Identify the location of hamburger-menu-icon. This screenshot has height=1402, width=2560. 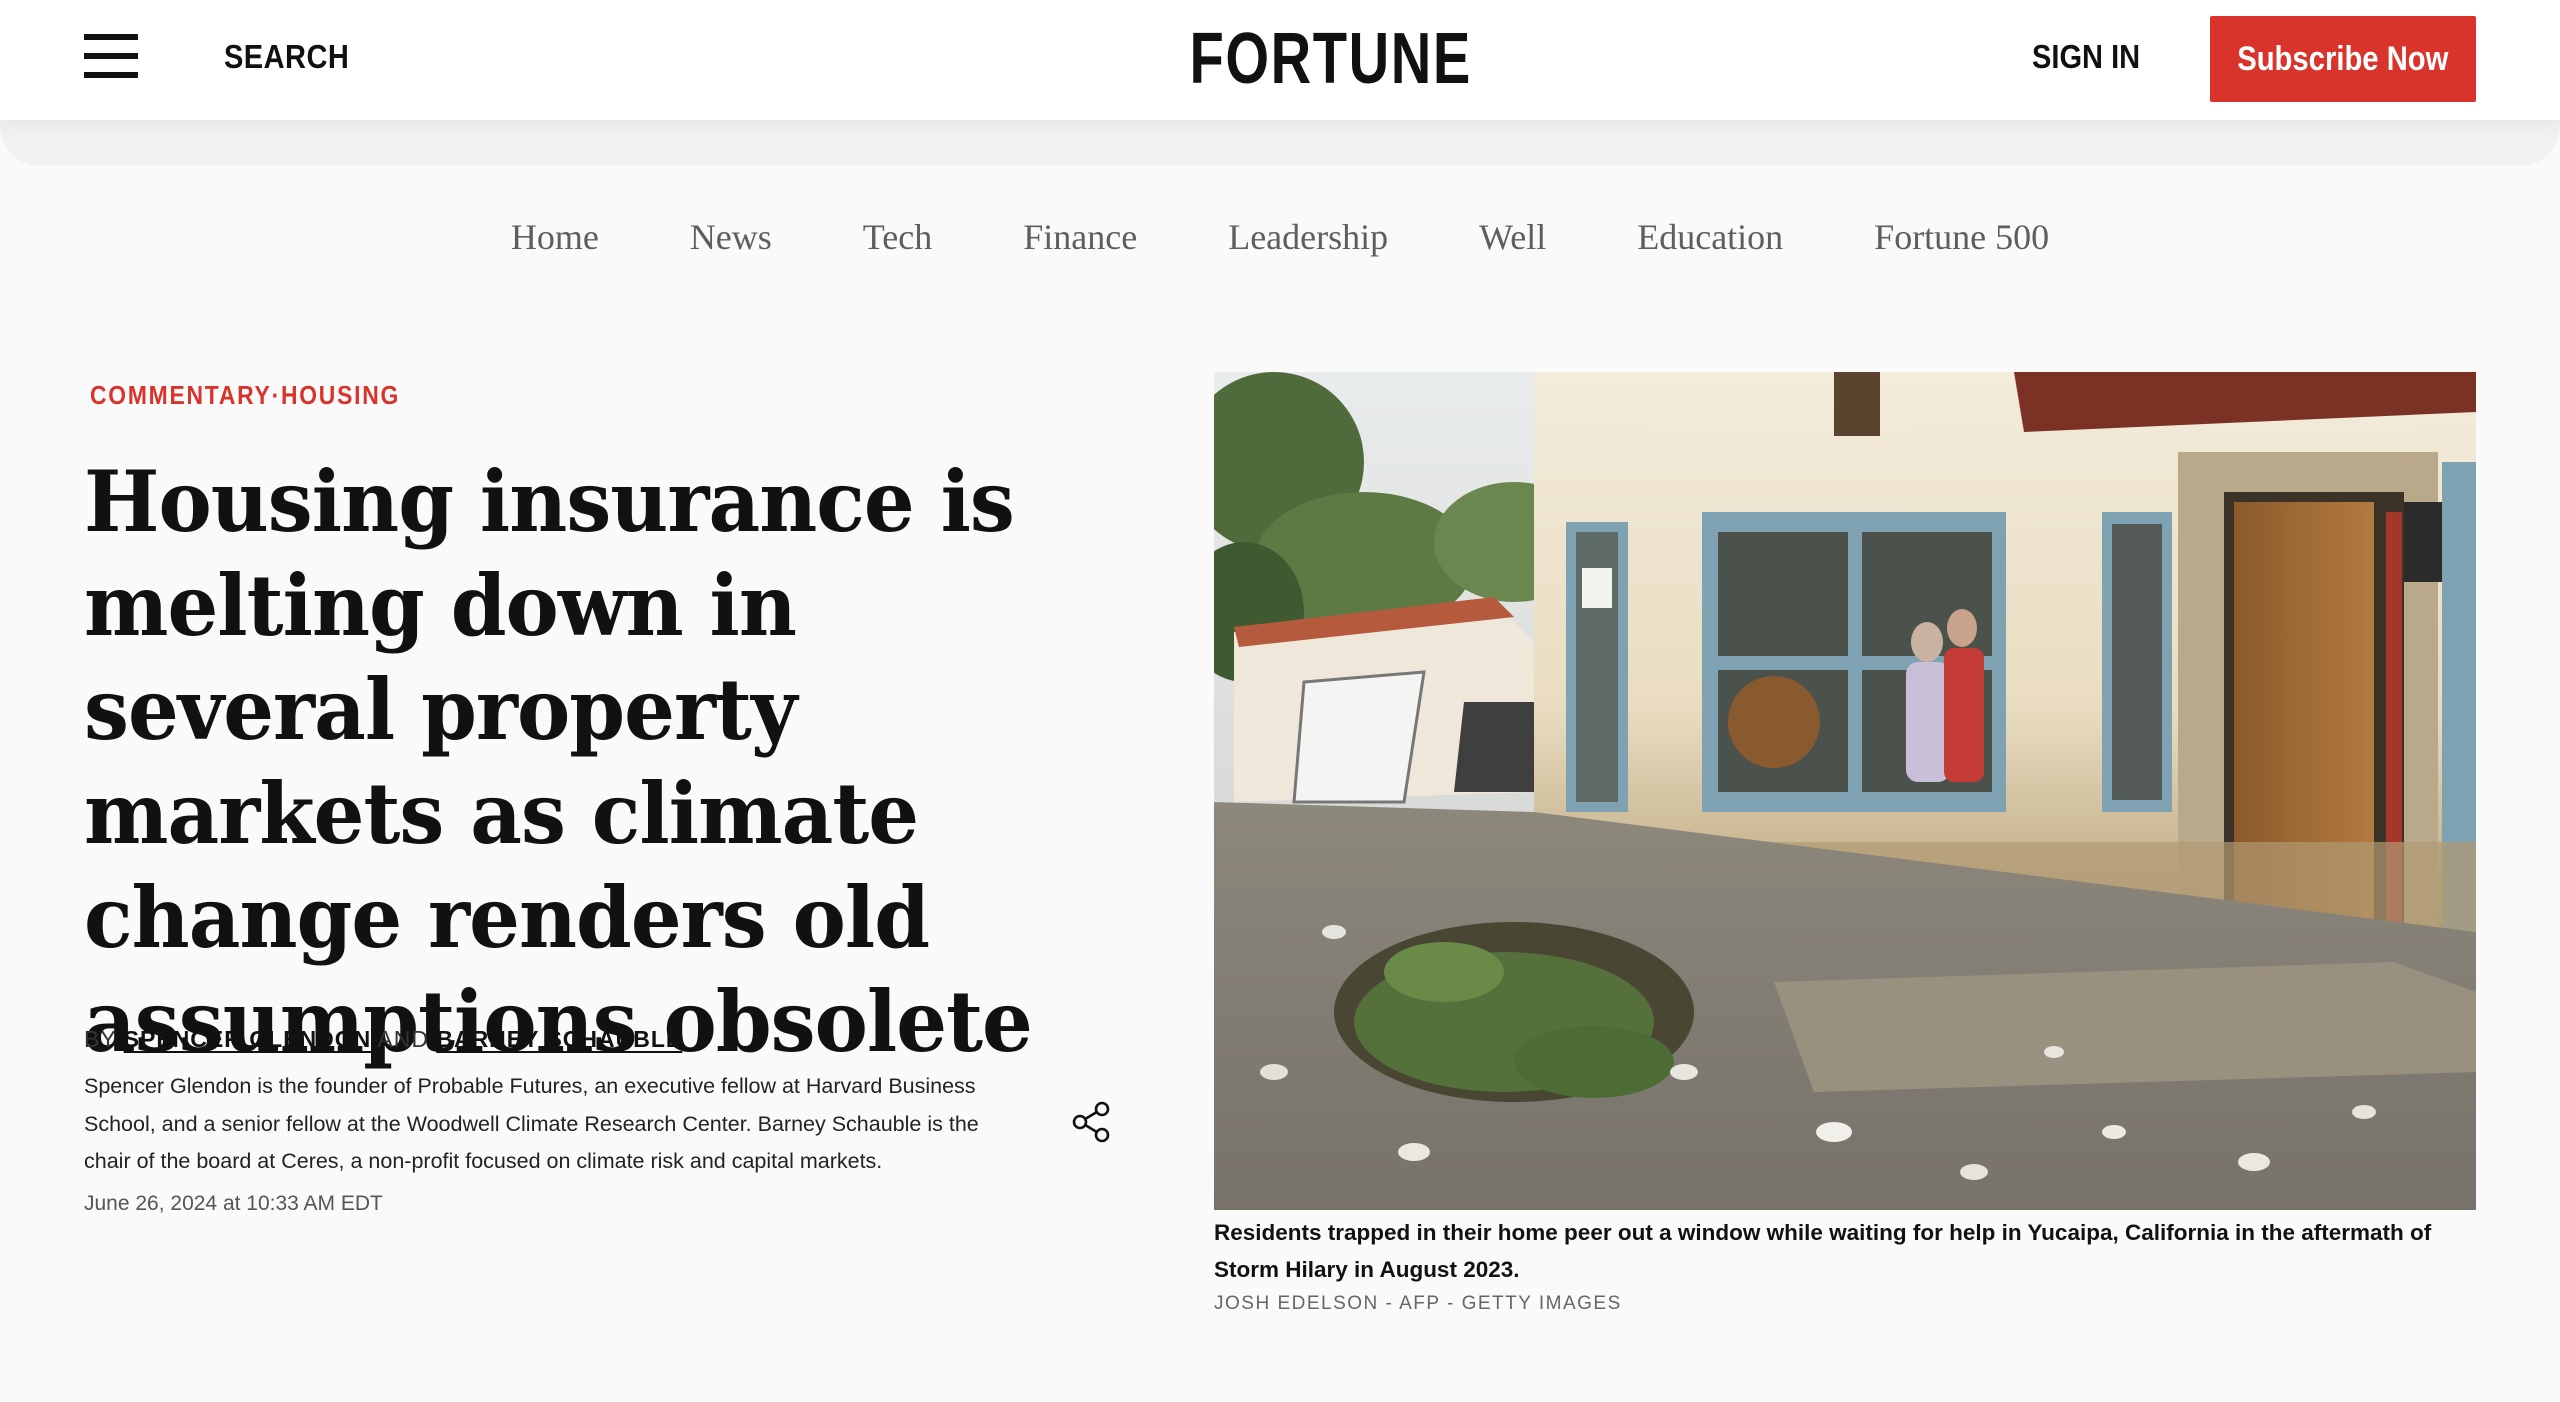
(111, 56).